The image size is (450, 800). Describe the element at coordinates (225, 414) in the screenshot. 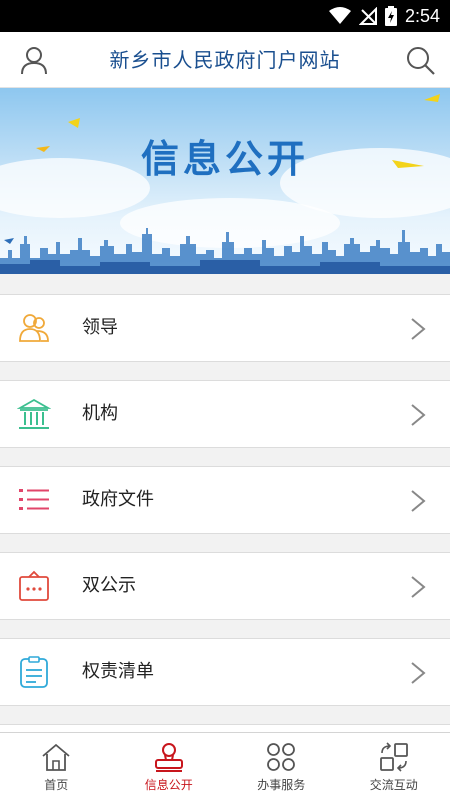

I see `menu-item-institution: 机构` at that location.